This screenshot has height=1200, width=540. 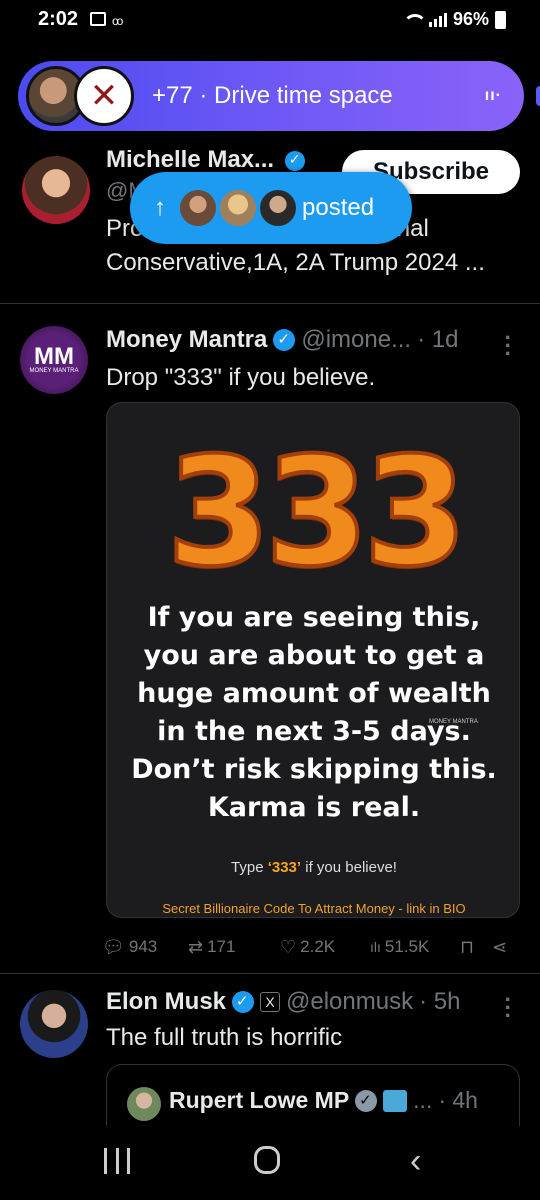 What do you see at coordinates (117, 1161) in the screenshot?
I see `recents-button` at bounding box center [117, 1161].